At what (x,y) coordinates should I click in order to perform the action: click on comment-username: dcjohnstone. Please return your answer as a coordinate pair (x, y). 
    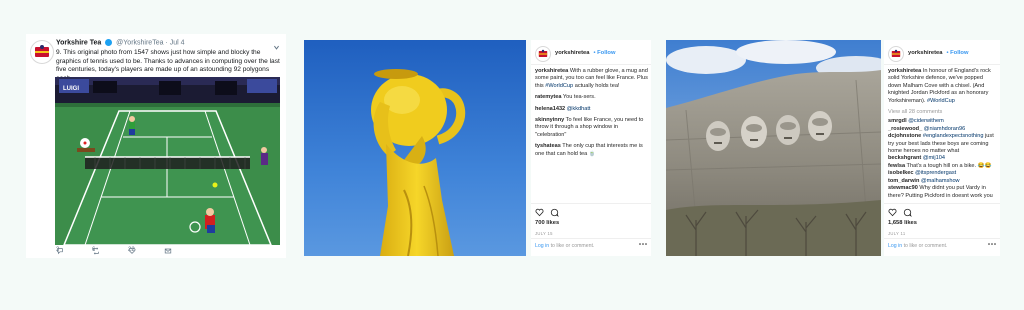
    Looking at the image, I should click on (904, 136).